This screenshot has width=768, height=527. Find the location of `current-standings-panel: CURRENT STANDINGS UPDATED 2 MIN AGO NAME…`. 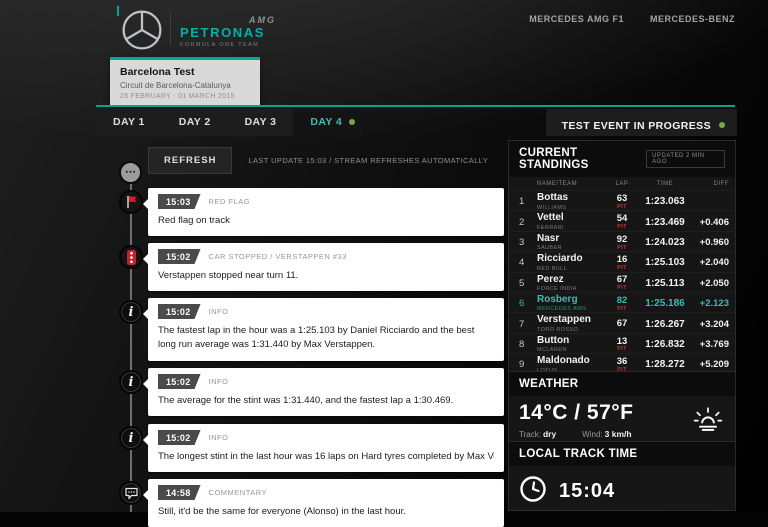

current-standings-panel: CURRENT STANDINGS UPDATED 2 MIN AGO NAME… is located at coordinates (622, 257).